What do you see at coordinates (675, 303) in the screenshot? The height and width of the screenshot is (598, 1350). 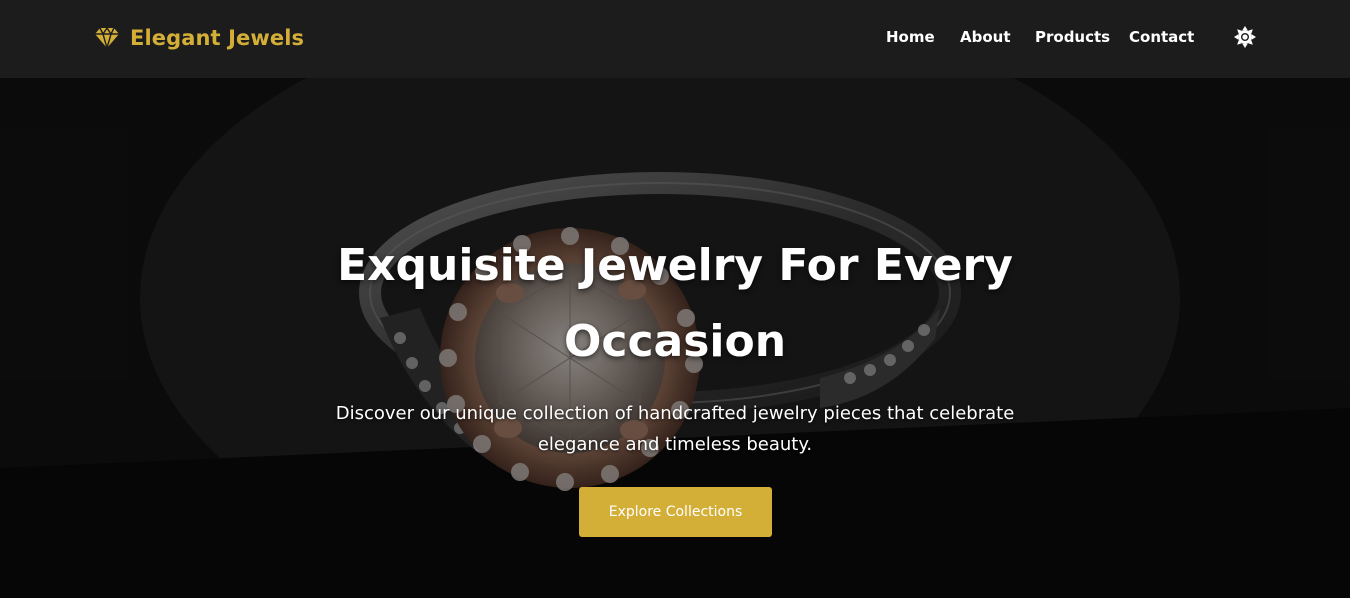 I see `hero-title: Exquisite Jewelry For Every Occasion` at bounding box center [675, 303].